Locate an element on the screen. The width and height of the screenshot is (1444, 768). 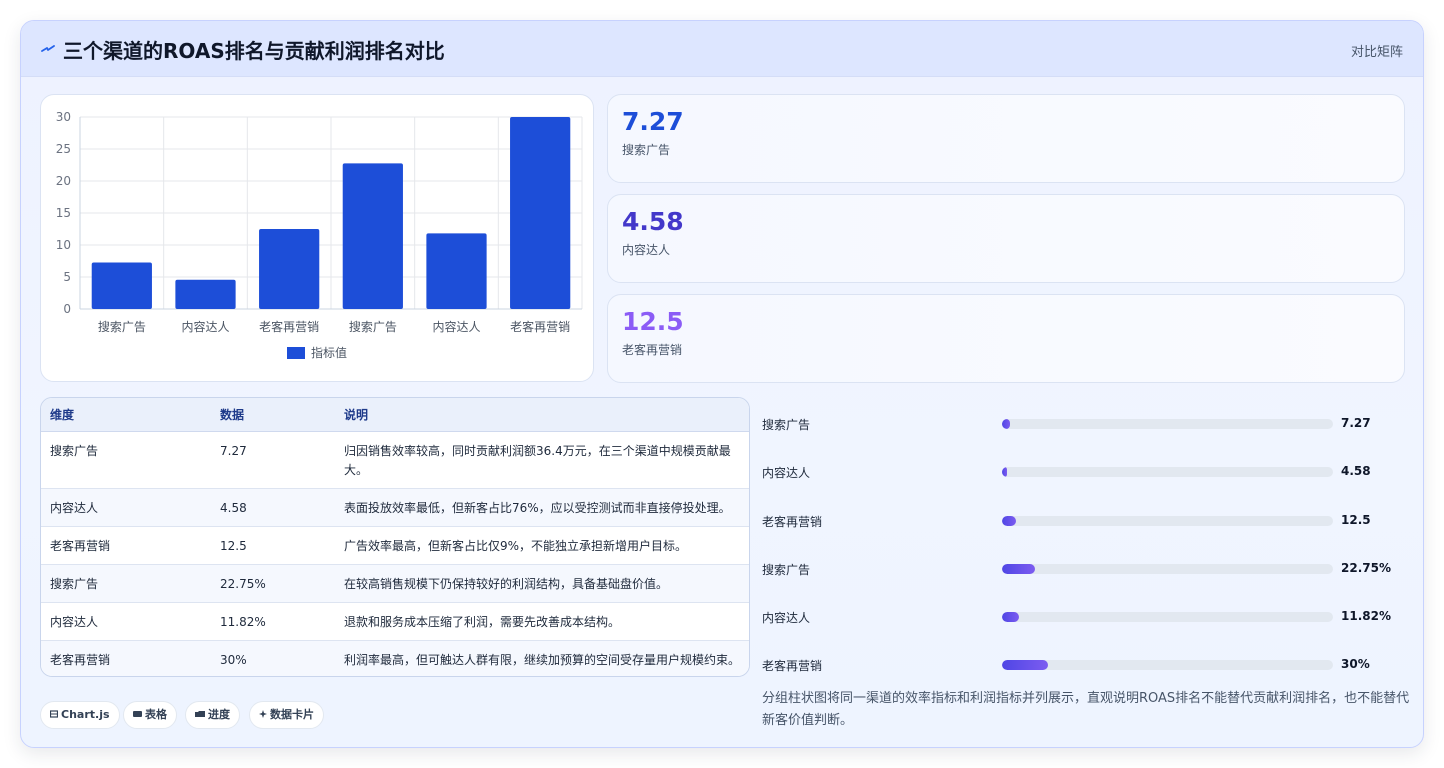
legend-swatch is located at coordinates (296, 353).